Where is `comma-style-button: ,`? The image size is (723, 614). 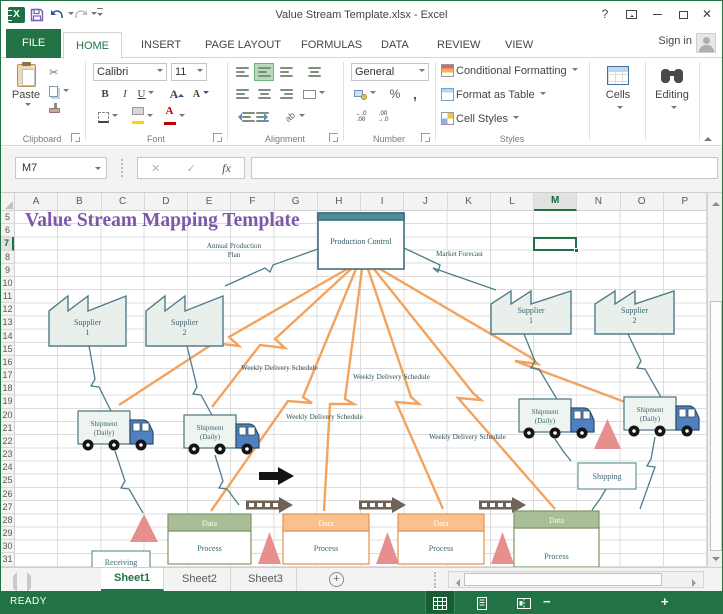
comma-style-button: , is located at coordinates (415, 94).